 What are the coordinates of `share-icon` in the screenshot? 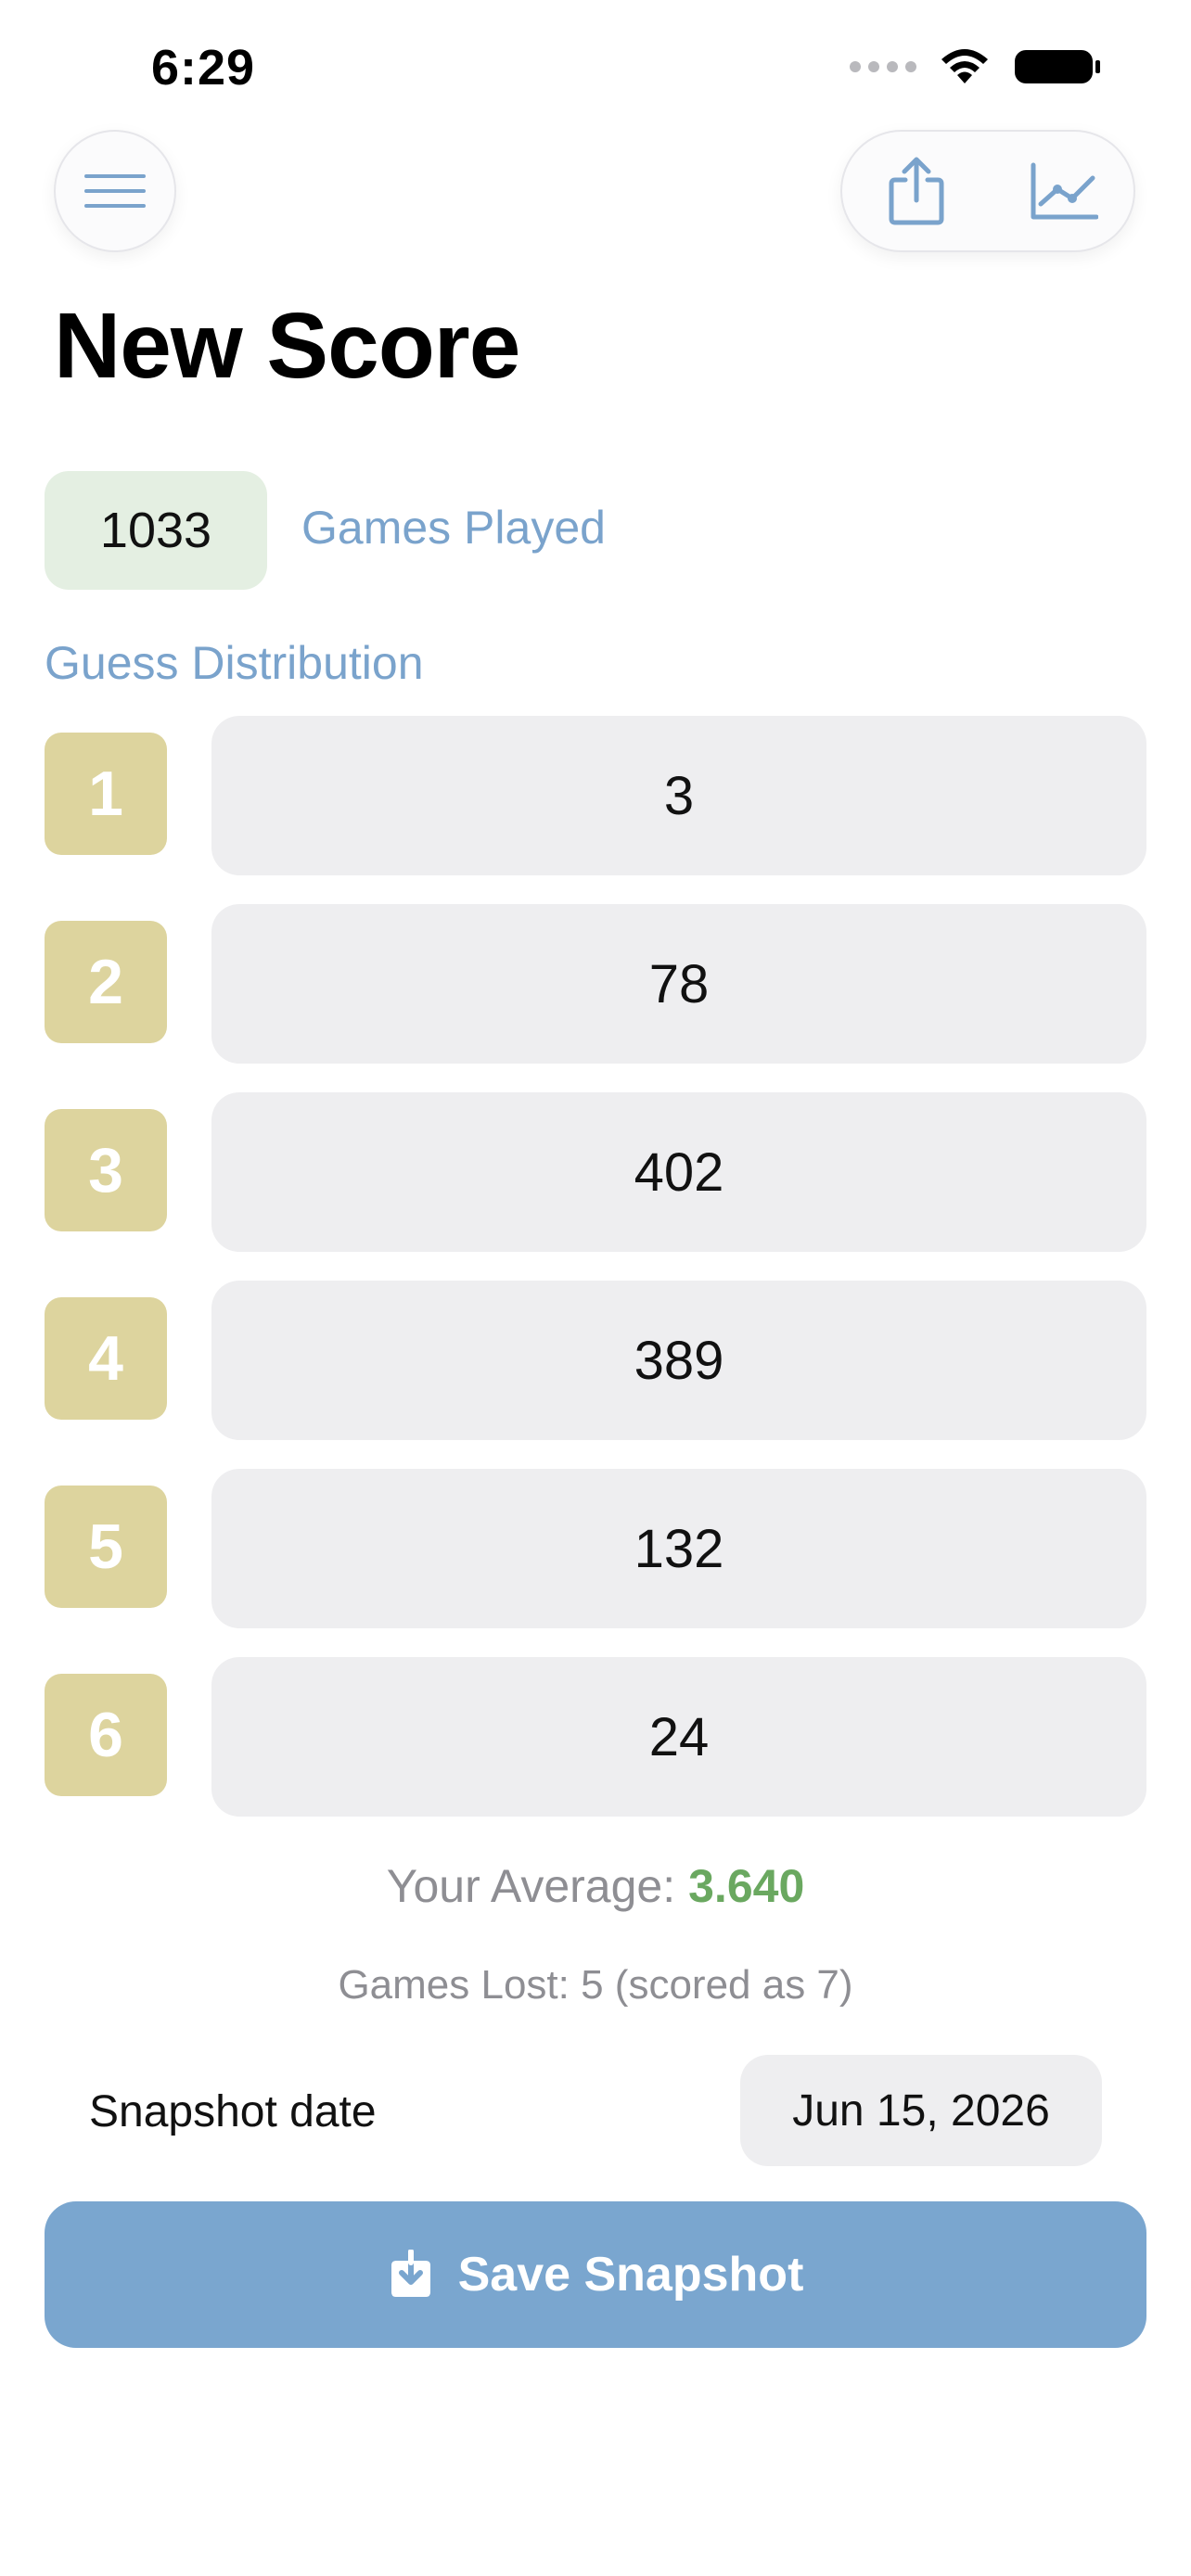 It's located at (916, 191).